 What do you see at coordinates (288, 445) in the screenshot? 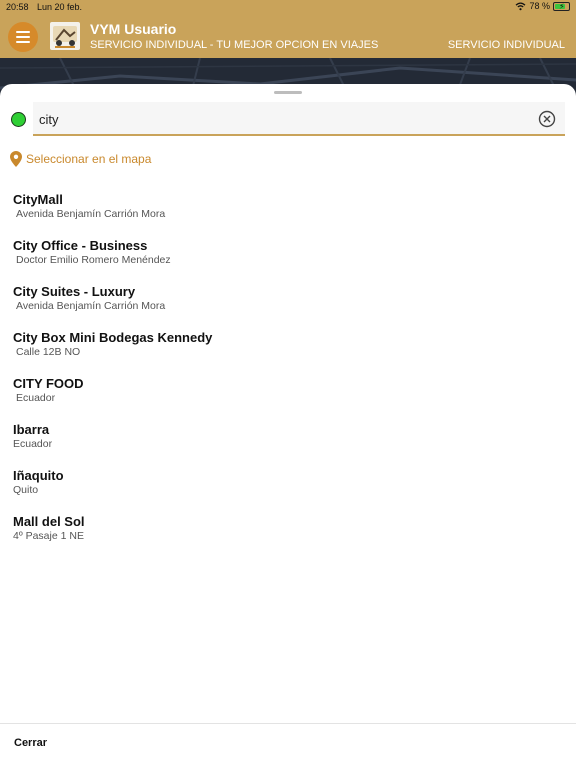
I see `list-item: Ibarra Ecuador` at bounding box center [288, 445].